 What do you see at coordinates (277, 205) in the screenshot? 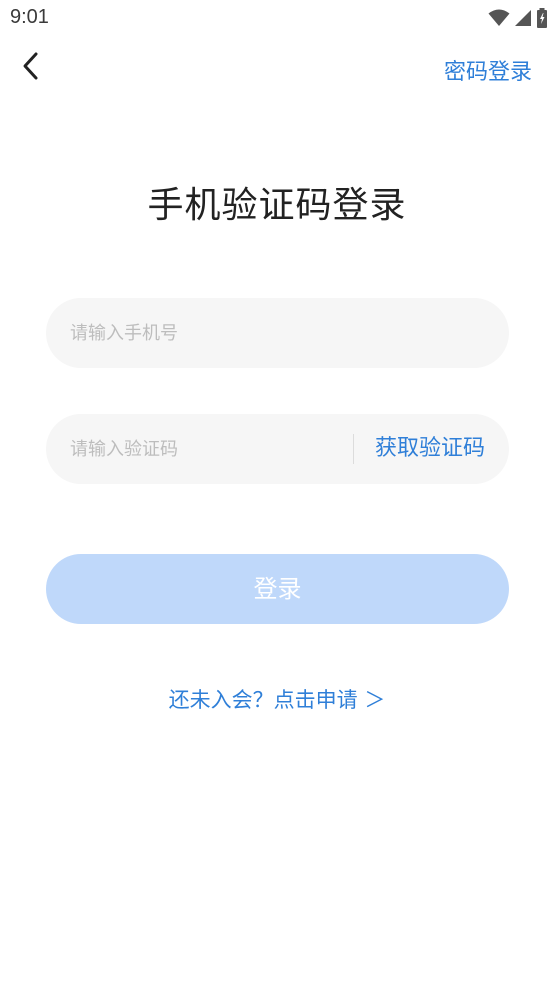
I see `page-title: 手机验证码登录` at bounding box center [277, 205].